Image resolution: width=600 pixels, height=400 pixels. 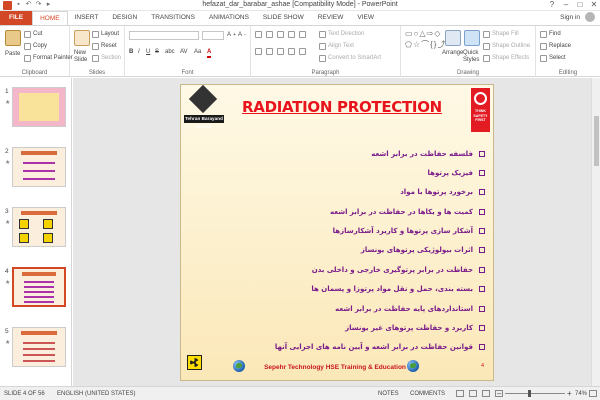 I want to click on paste-button: Paste, so click(x=12, y=54).